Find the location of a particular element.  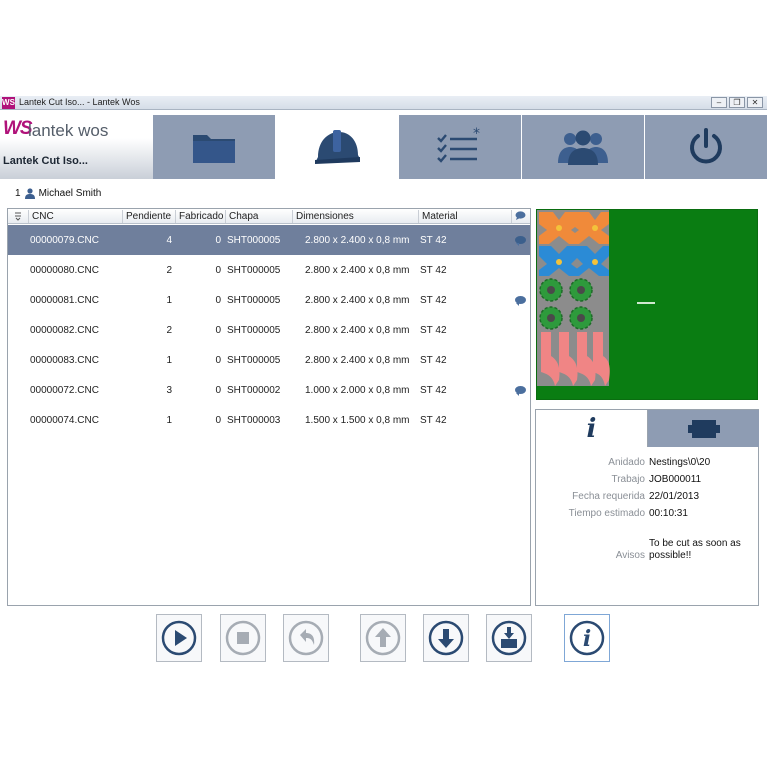

stop-icon is located at coordinates (243, 638).